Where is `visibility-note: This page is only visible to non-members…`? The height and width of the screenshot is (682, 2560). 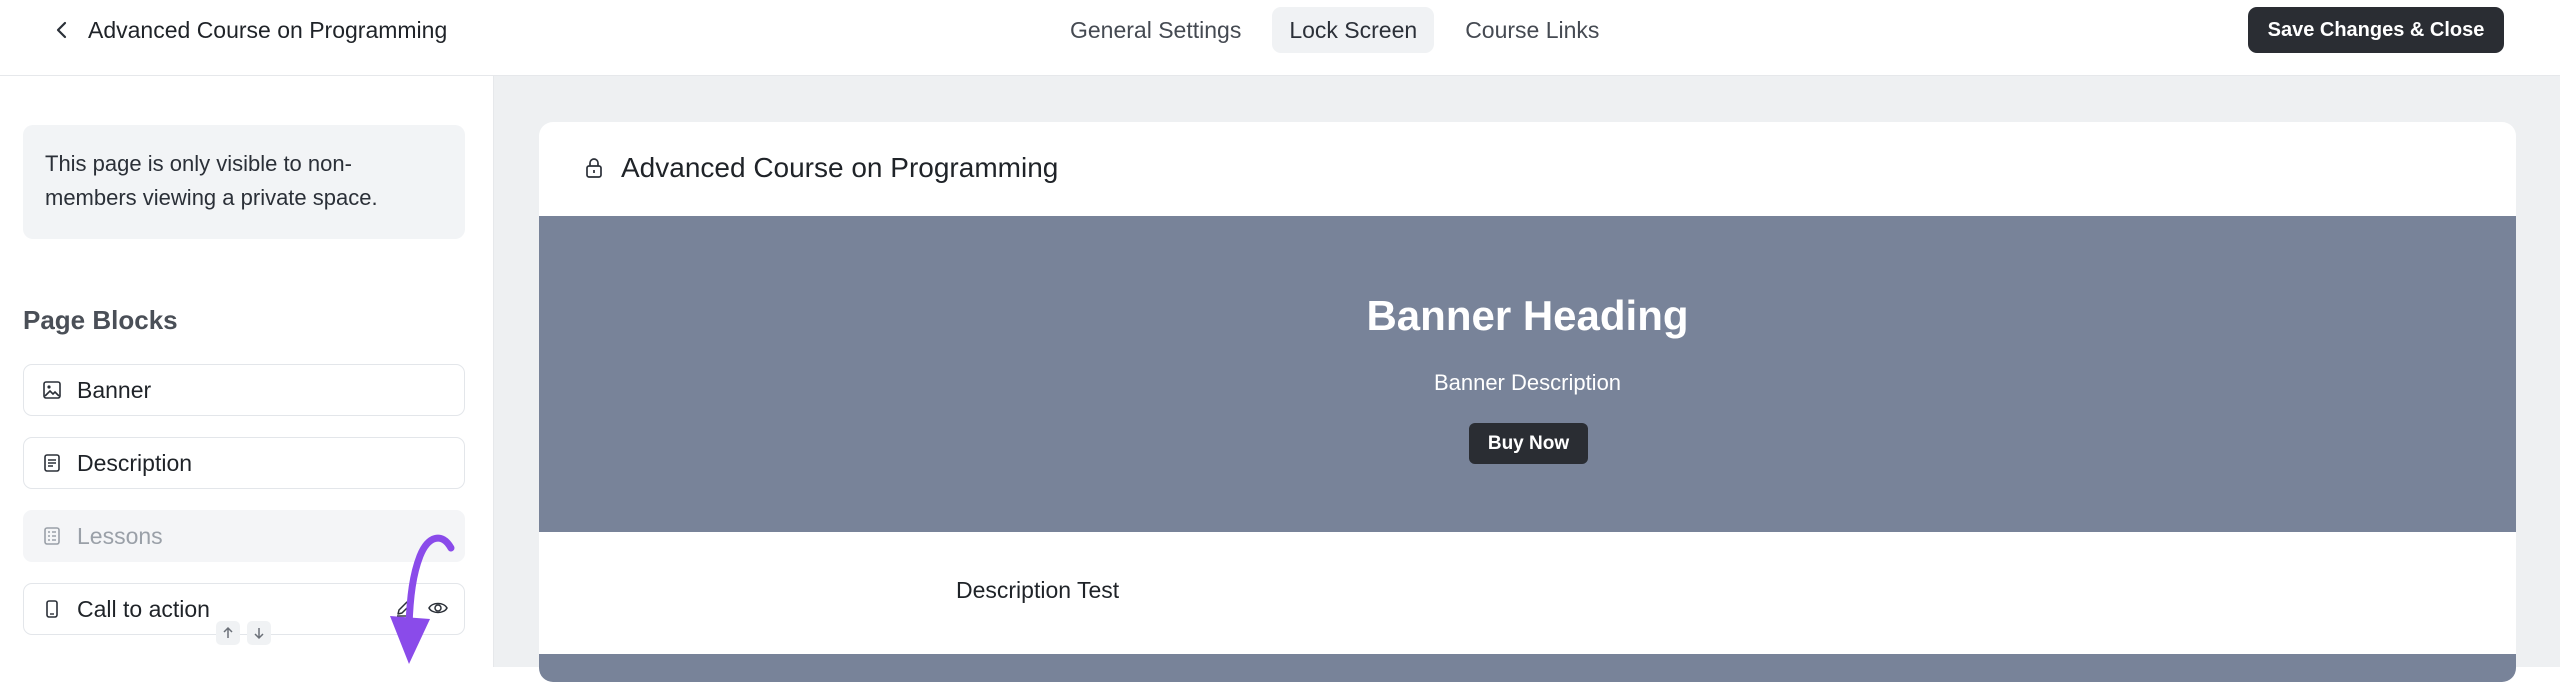
visibility-note: This page is only visible to non-members… is located at coordinates (244, 182).